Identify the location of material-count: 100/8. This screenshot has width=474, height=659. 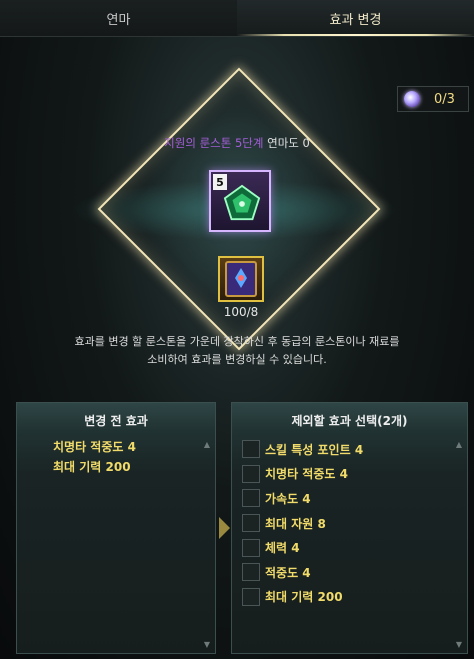
(241, 312).